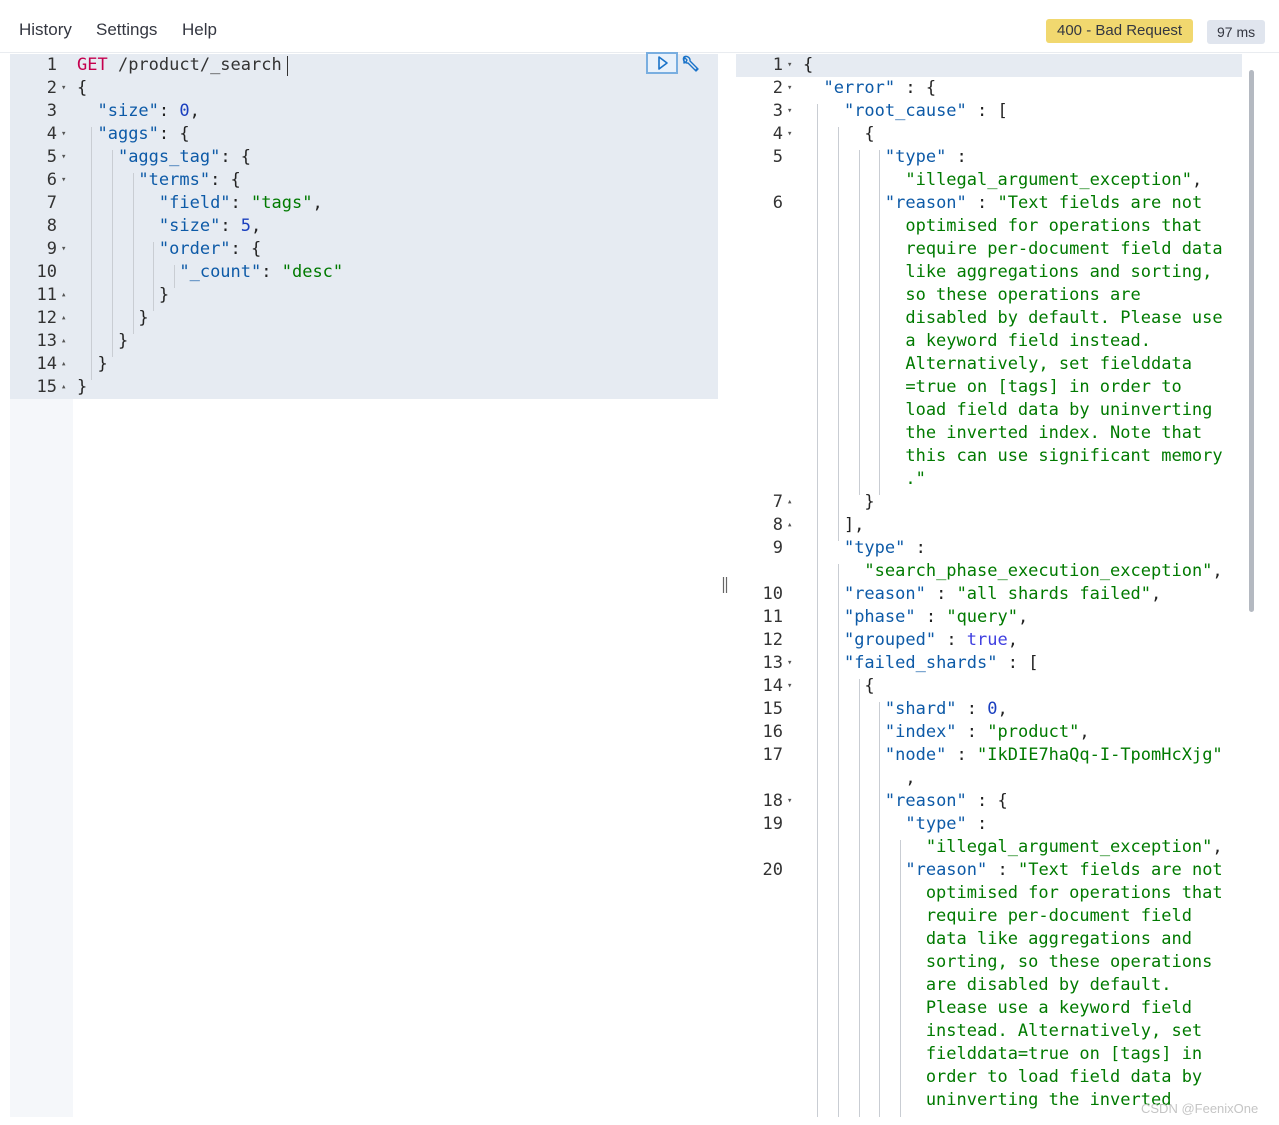 The image size is (1279, 1125). I want to click on response-scrollbar, so click(1251, 341).